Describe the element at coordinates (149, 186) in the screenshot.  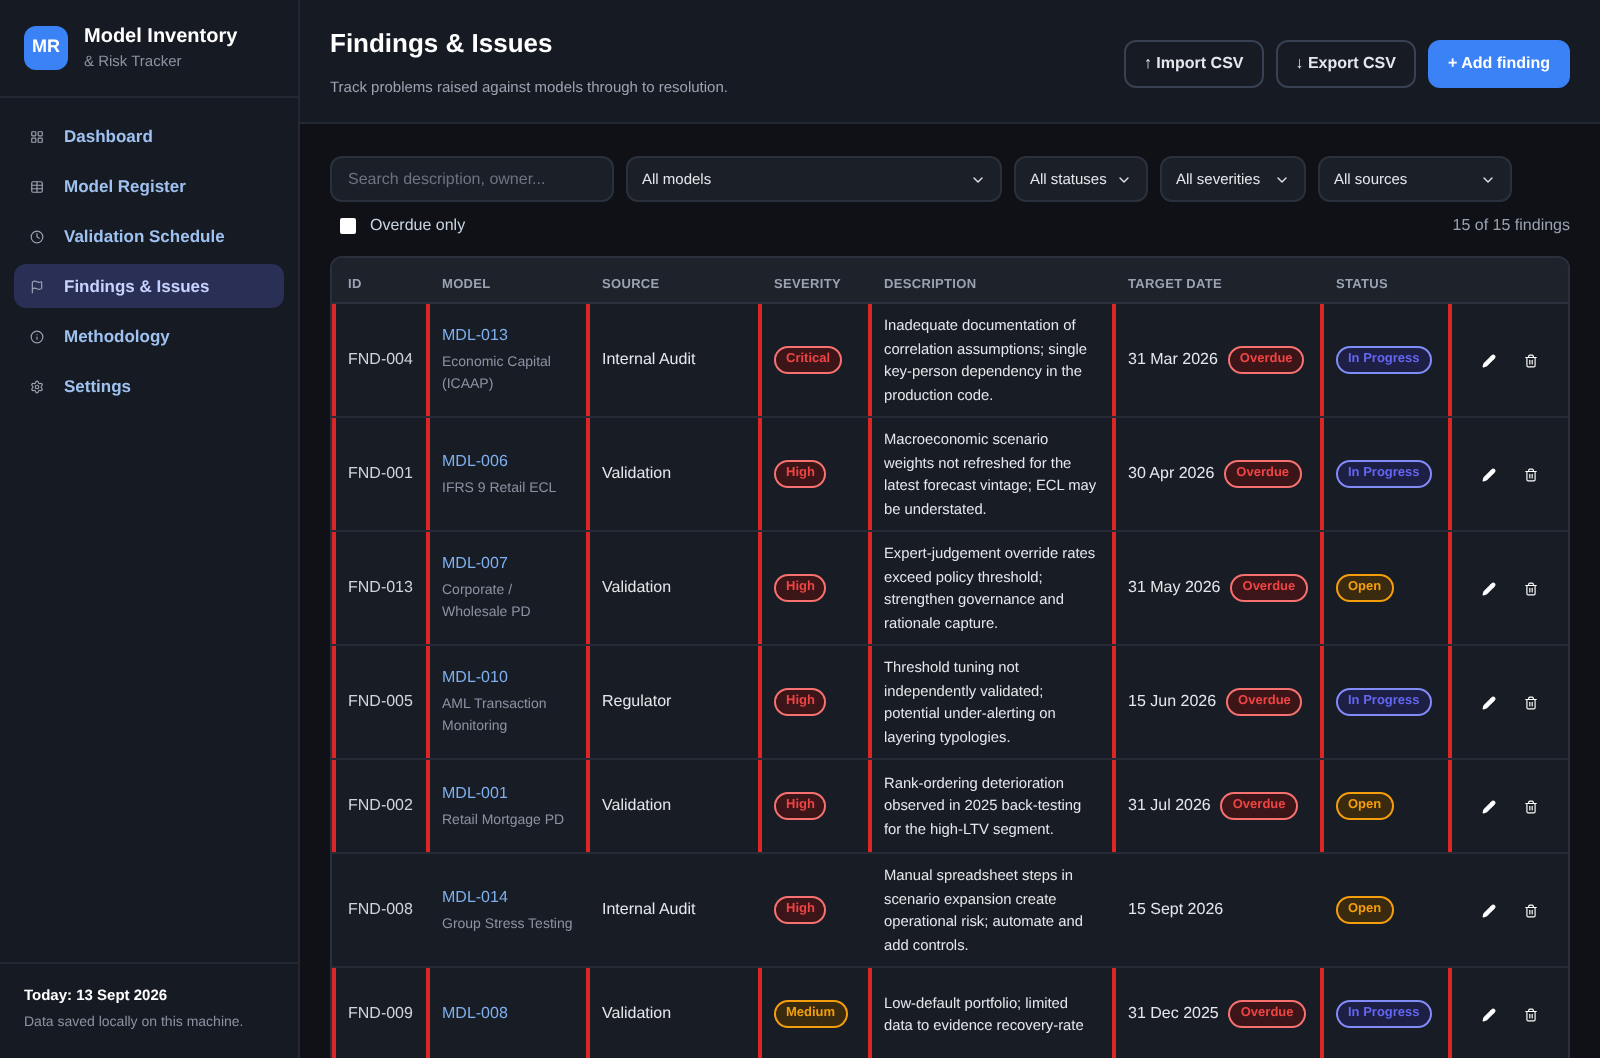
I see `nav-item: Model Register` at that location.